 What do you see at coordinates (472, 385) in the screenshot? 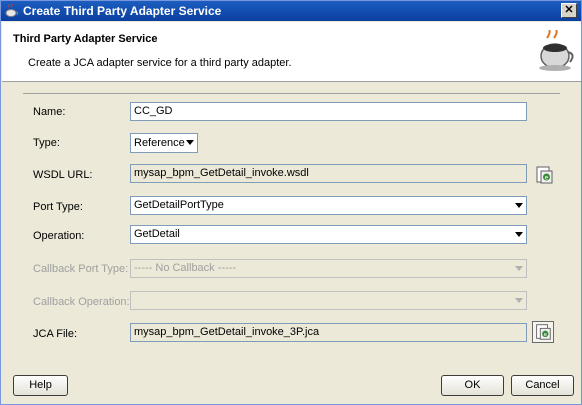
I see `ok-button: OK` at bounding box center [472, 385].